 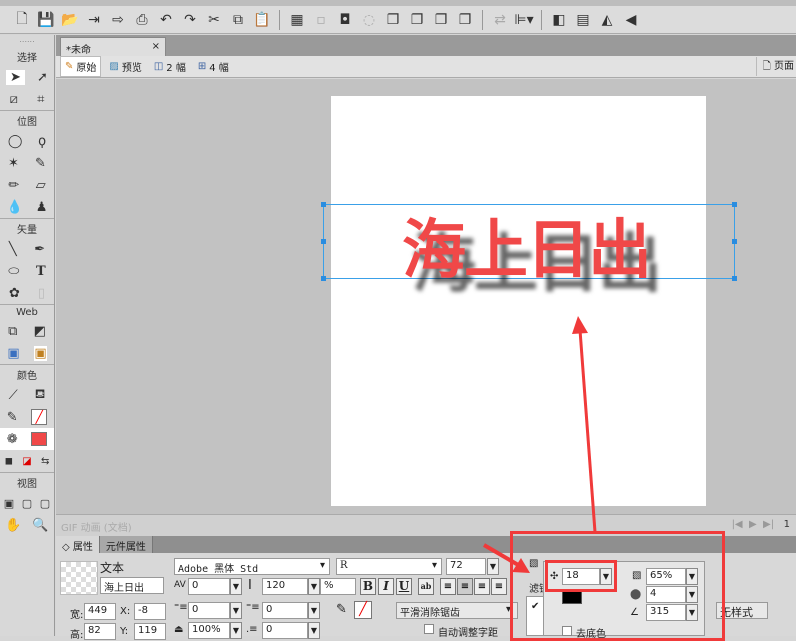 I want to click on arrow-head-up, so click(x=580, y=325).